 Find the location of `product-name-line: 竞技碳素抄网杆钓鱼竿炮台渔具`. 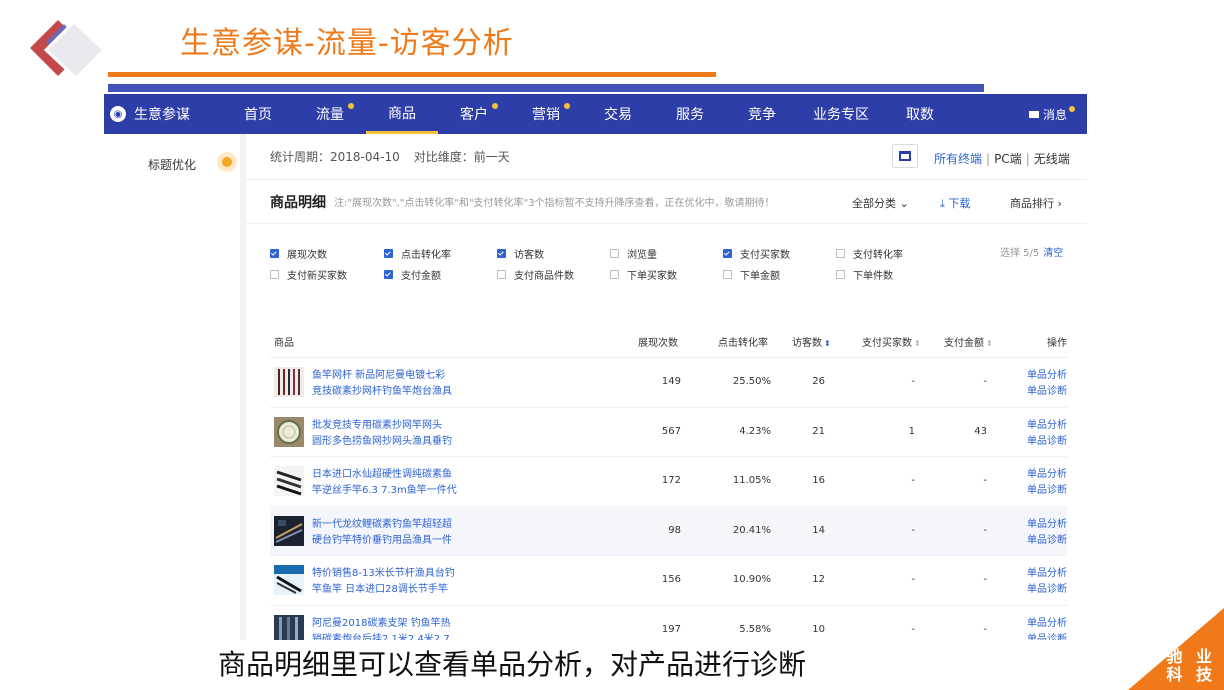

product-name-line: 竞技碳素抄网杆钓鱼竿炮台渔具 is located at coordinates (382, 391).